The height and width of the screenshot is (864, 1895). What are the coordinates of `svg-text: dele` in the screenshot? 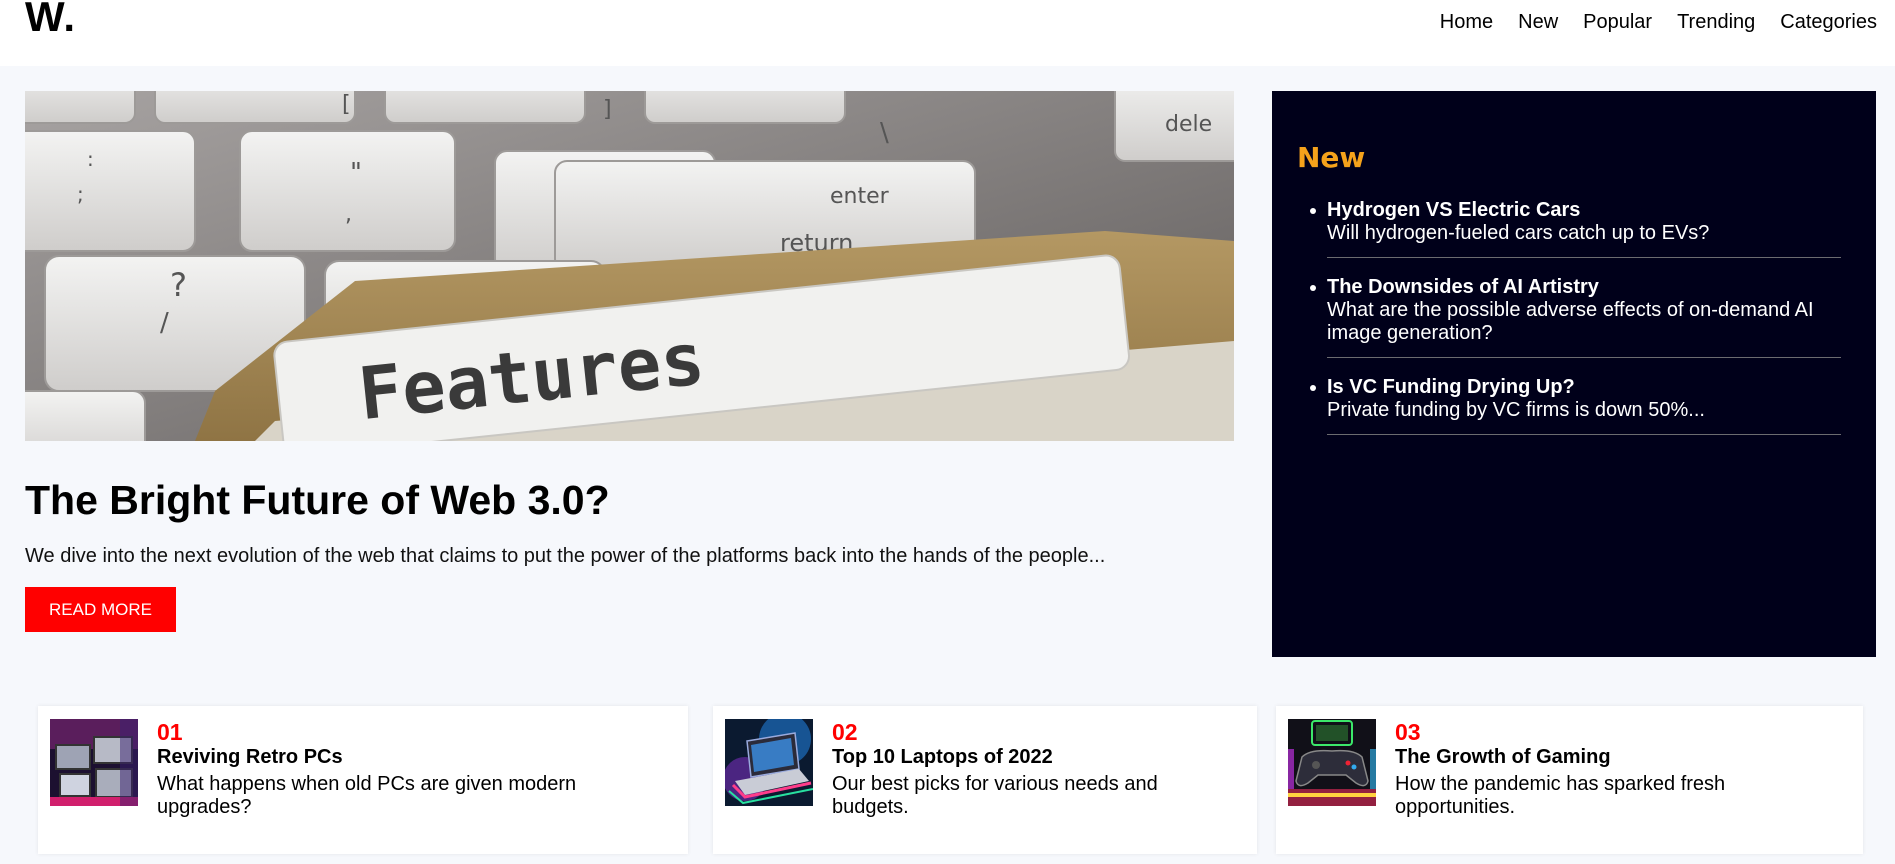 It's located at (1188, 124).